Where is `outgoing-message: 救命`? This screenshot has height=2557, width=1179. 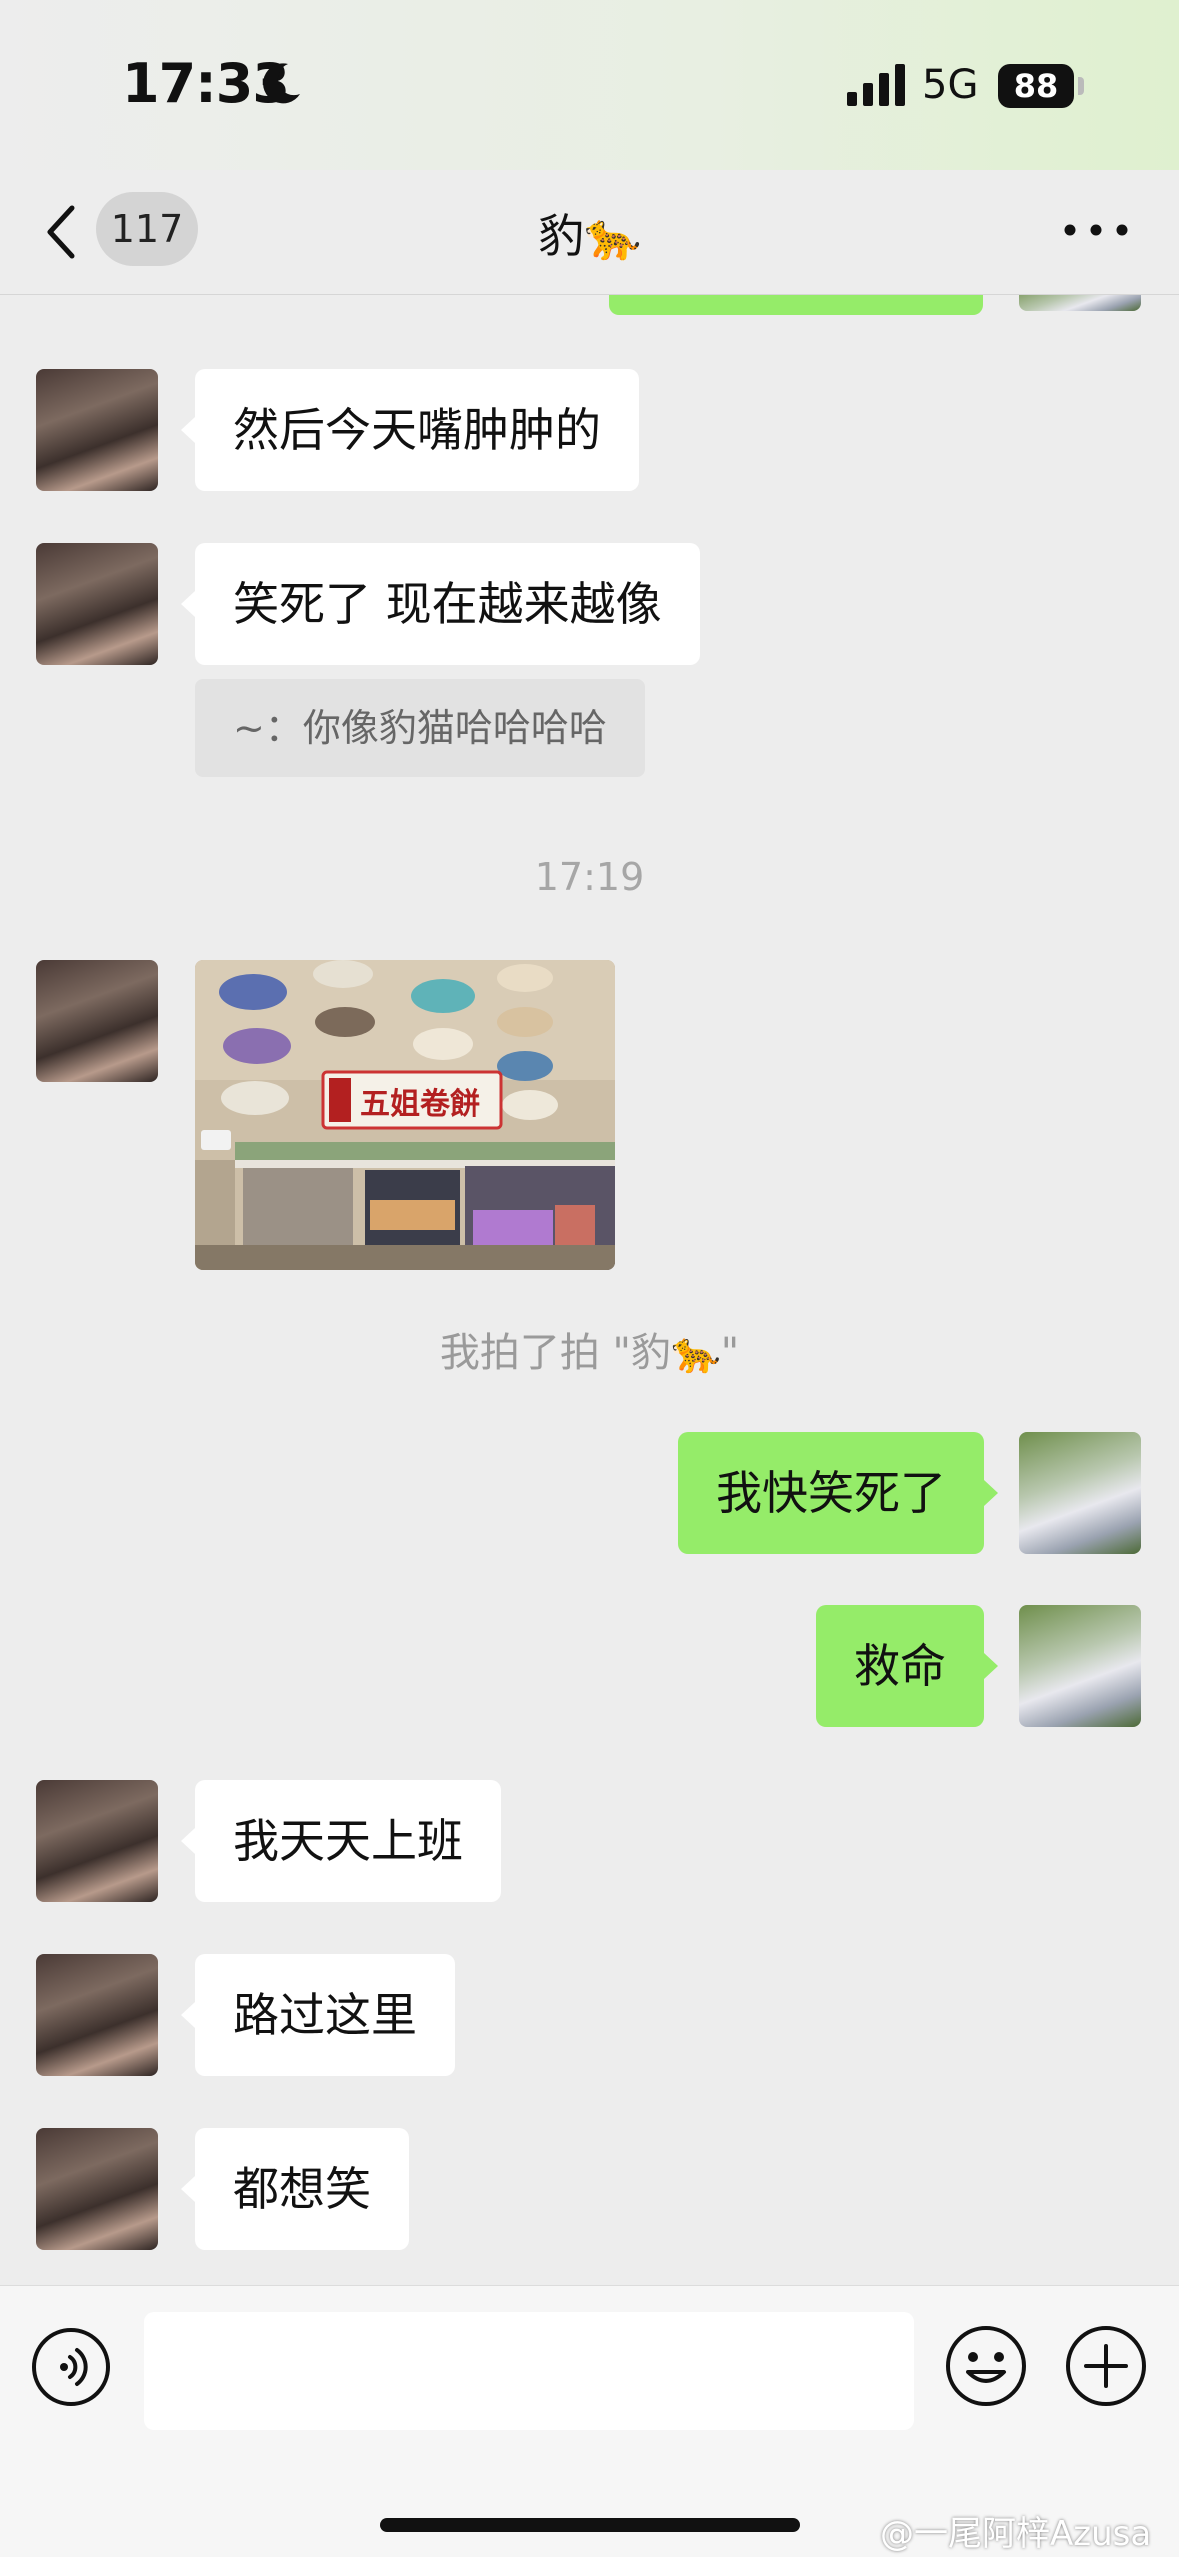
outgoing-message: 救命 is located at coordinates (907, 1666).